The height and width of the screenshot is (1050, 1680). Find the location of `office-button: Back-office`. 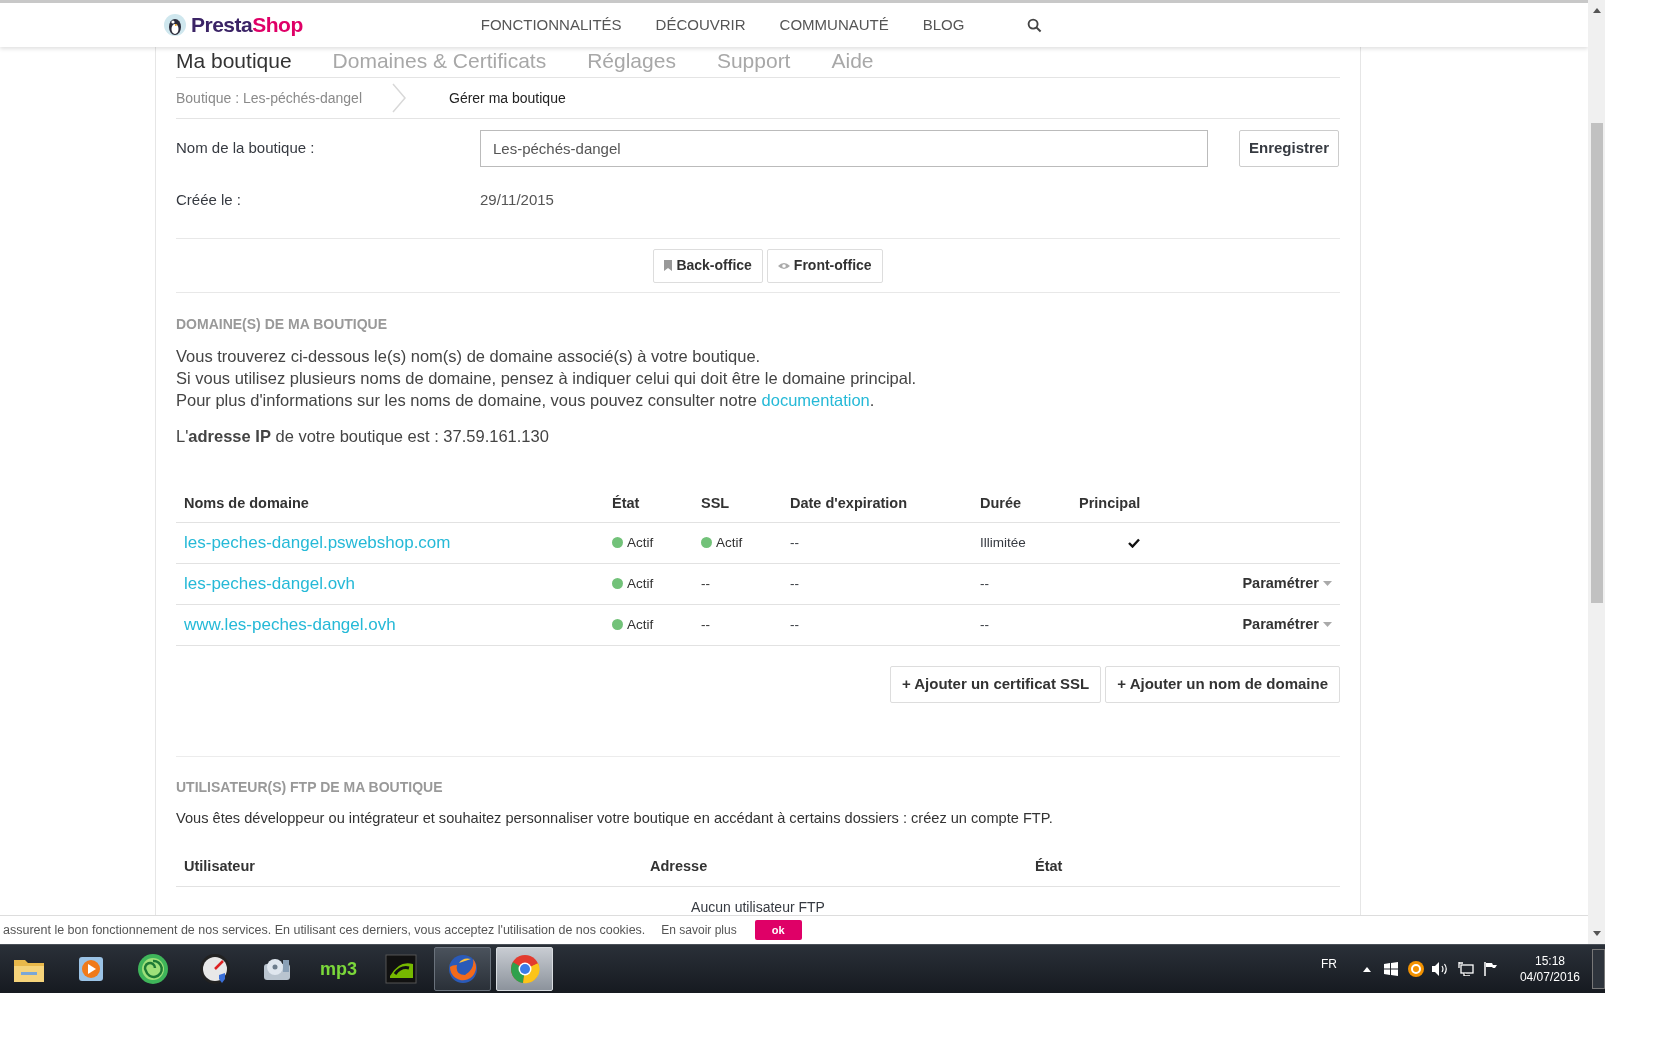

office-button: Back-office is located at coordinates (708, 265).